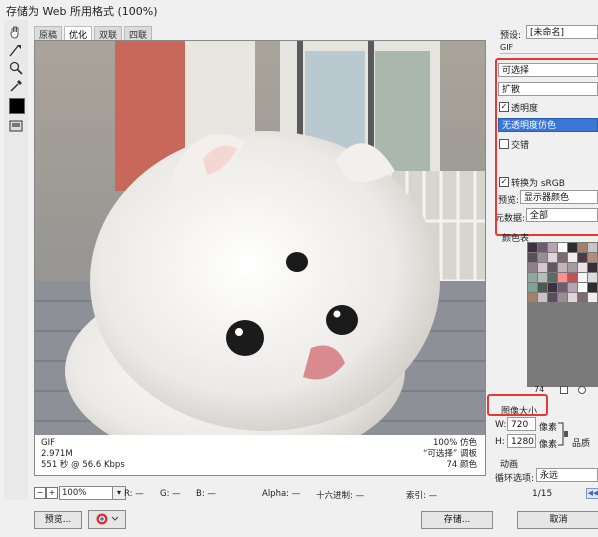 This screenshot has width=598, height=537. Describe the element at coordinates (40, 493) in the screenshot. I see `zoom-out-button: −` at that location.